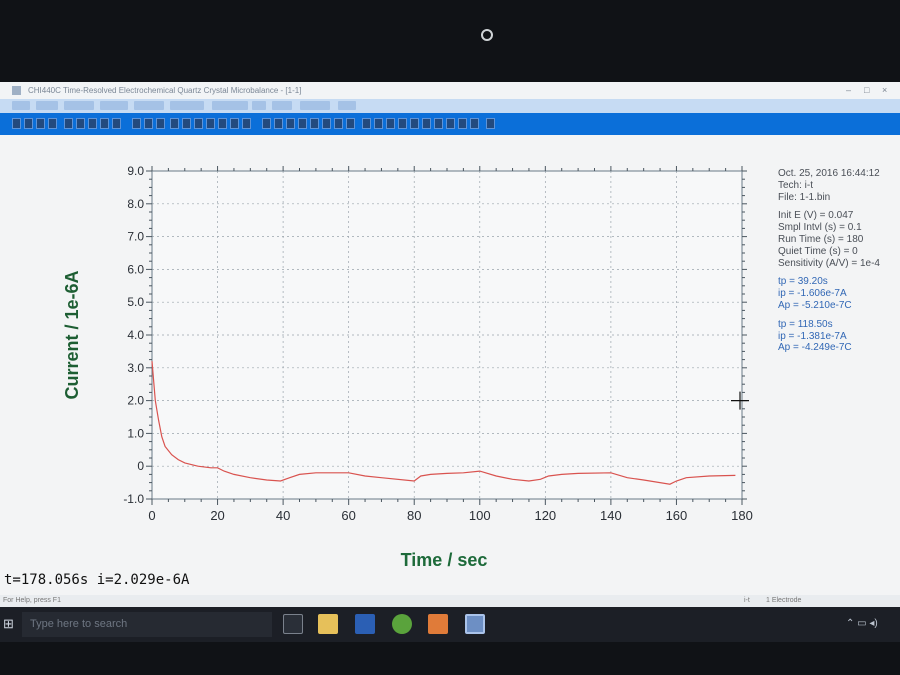 The height and width of the screenshot is (675, 900). What do you see at coordinates (283, 515) in the screenshot?
I see `x-tick-label: 40` at bounding box center [283, 515].